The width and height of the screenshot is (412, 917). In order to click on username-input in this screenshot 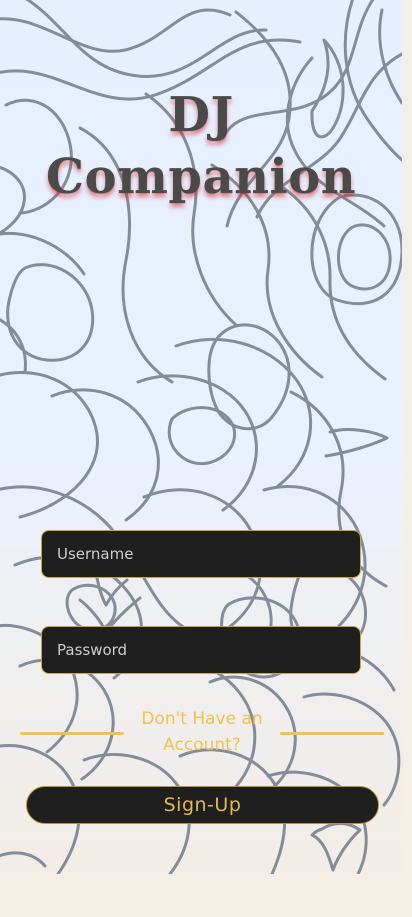, I will do `click(201, 554)`.